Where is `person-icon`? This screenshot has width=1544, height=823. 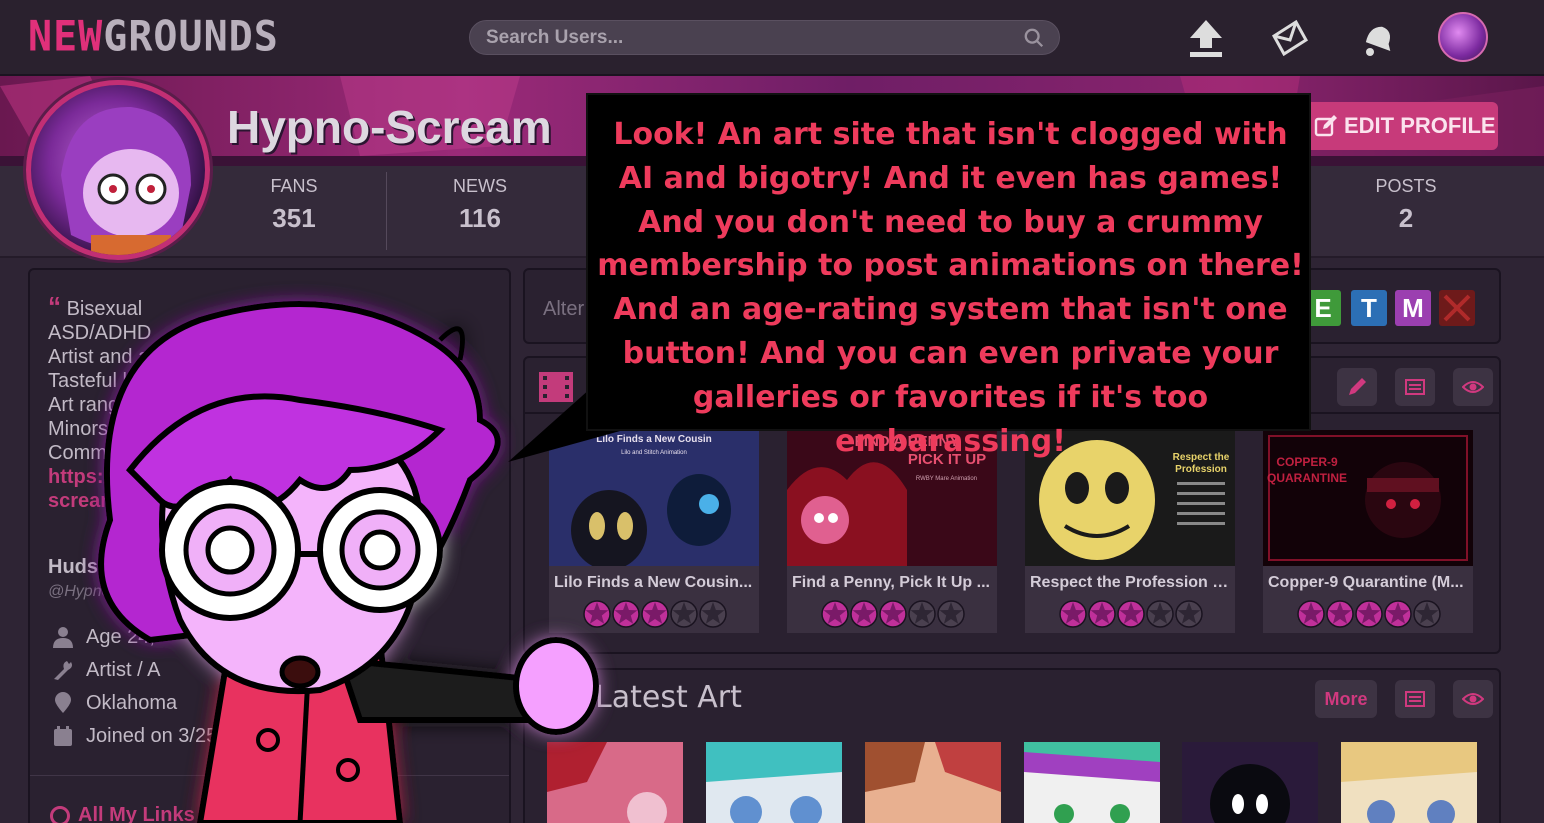 person-icon is located at coordinates (63, 637).